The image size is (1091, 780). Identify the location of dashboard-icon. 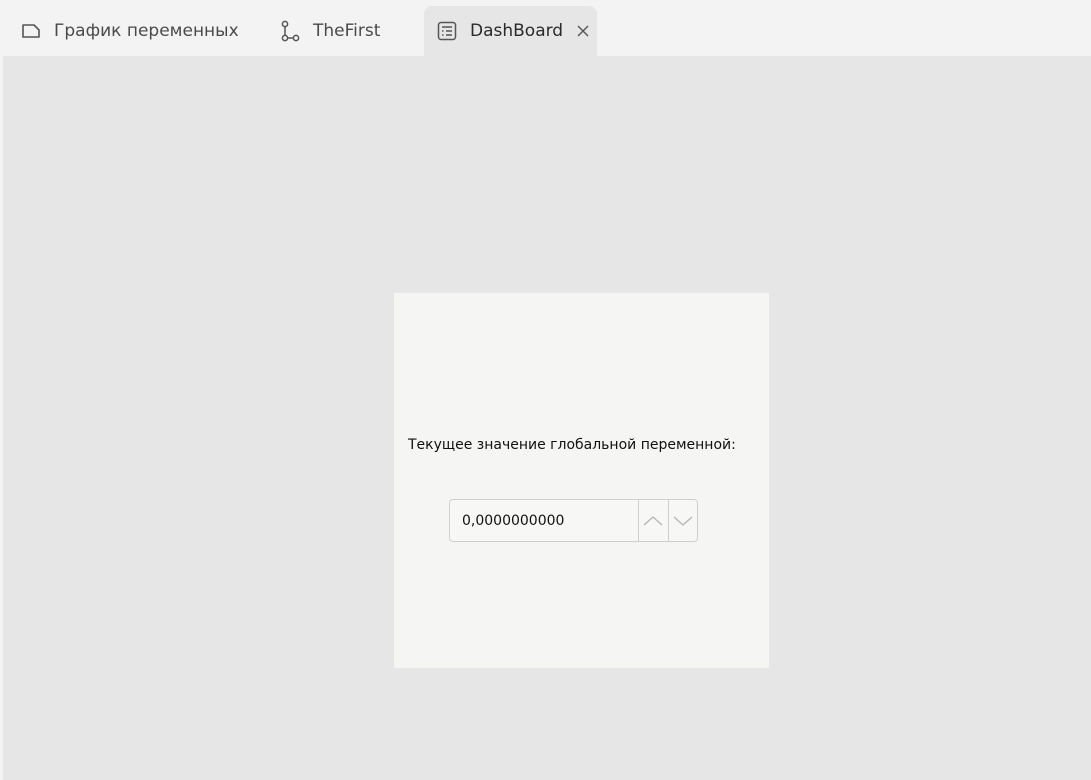
(447, 31).